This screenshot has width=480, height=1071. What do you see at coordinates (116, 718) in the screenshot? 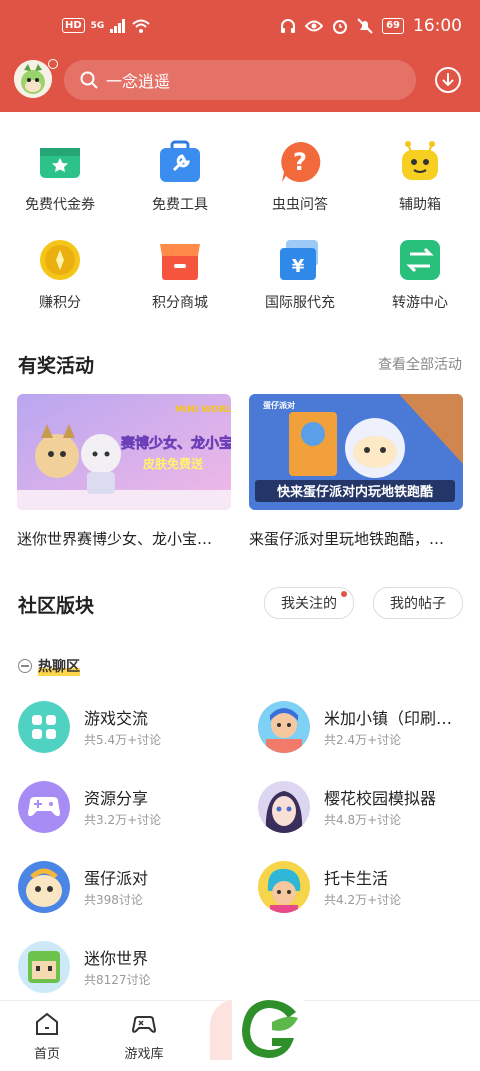
I see `forum-name: 游戏交流` at bounding box center [116, 718].